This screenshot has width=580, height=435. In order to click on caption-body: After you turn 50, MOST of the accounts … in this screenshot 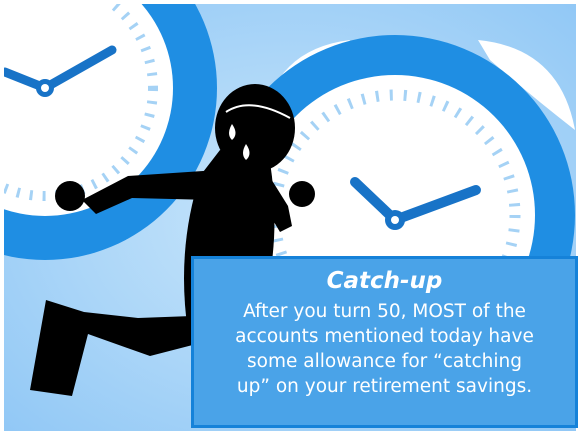, I will do `click(384, 349)`.